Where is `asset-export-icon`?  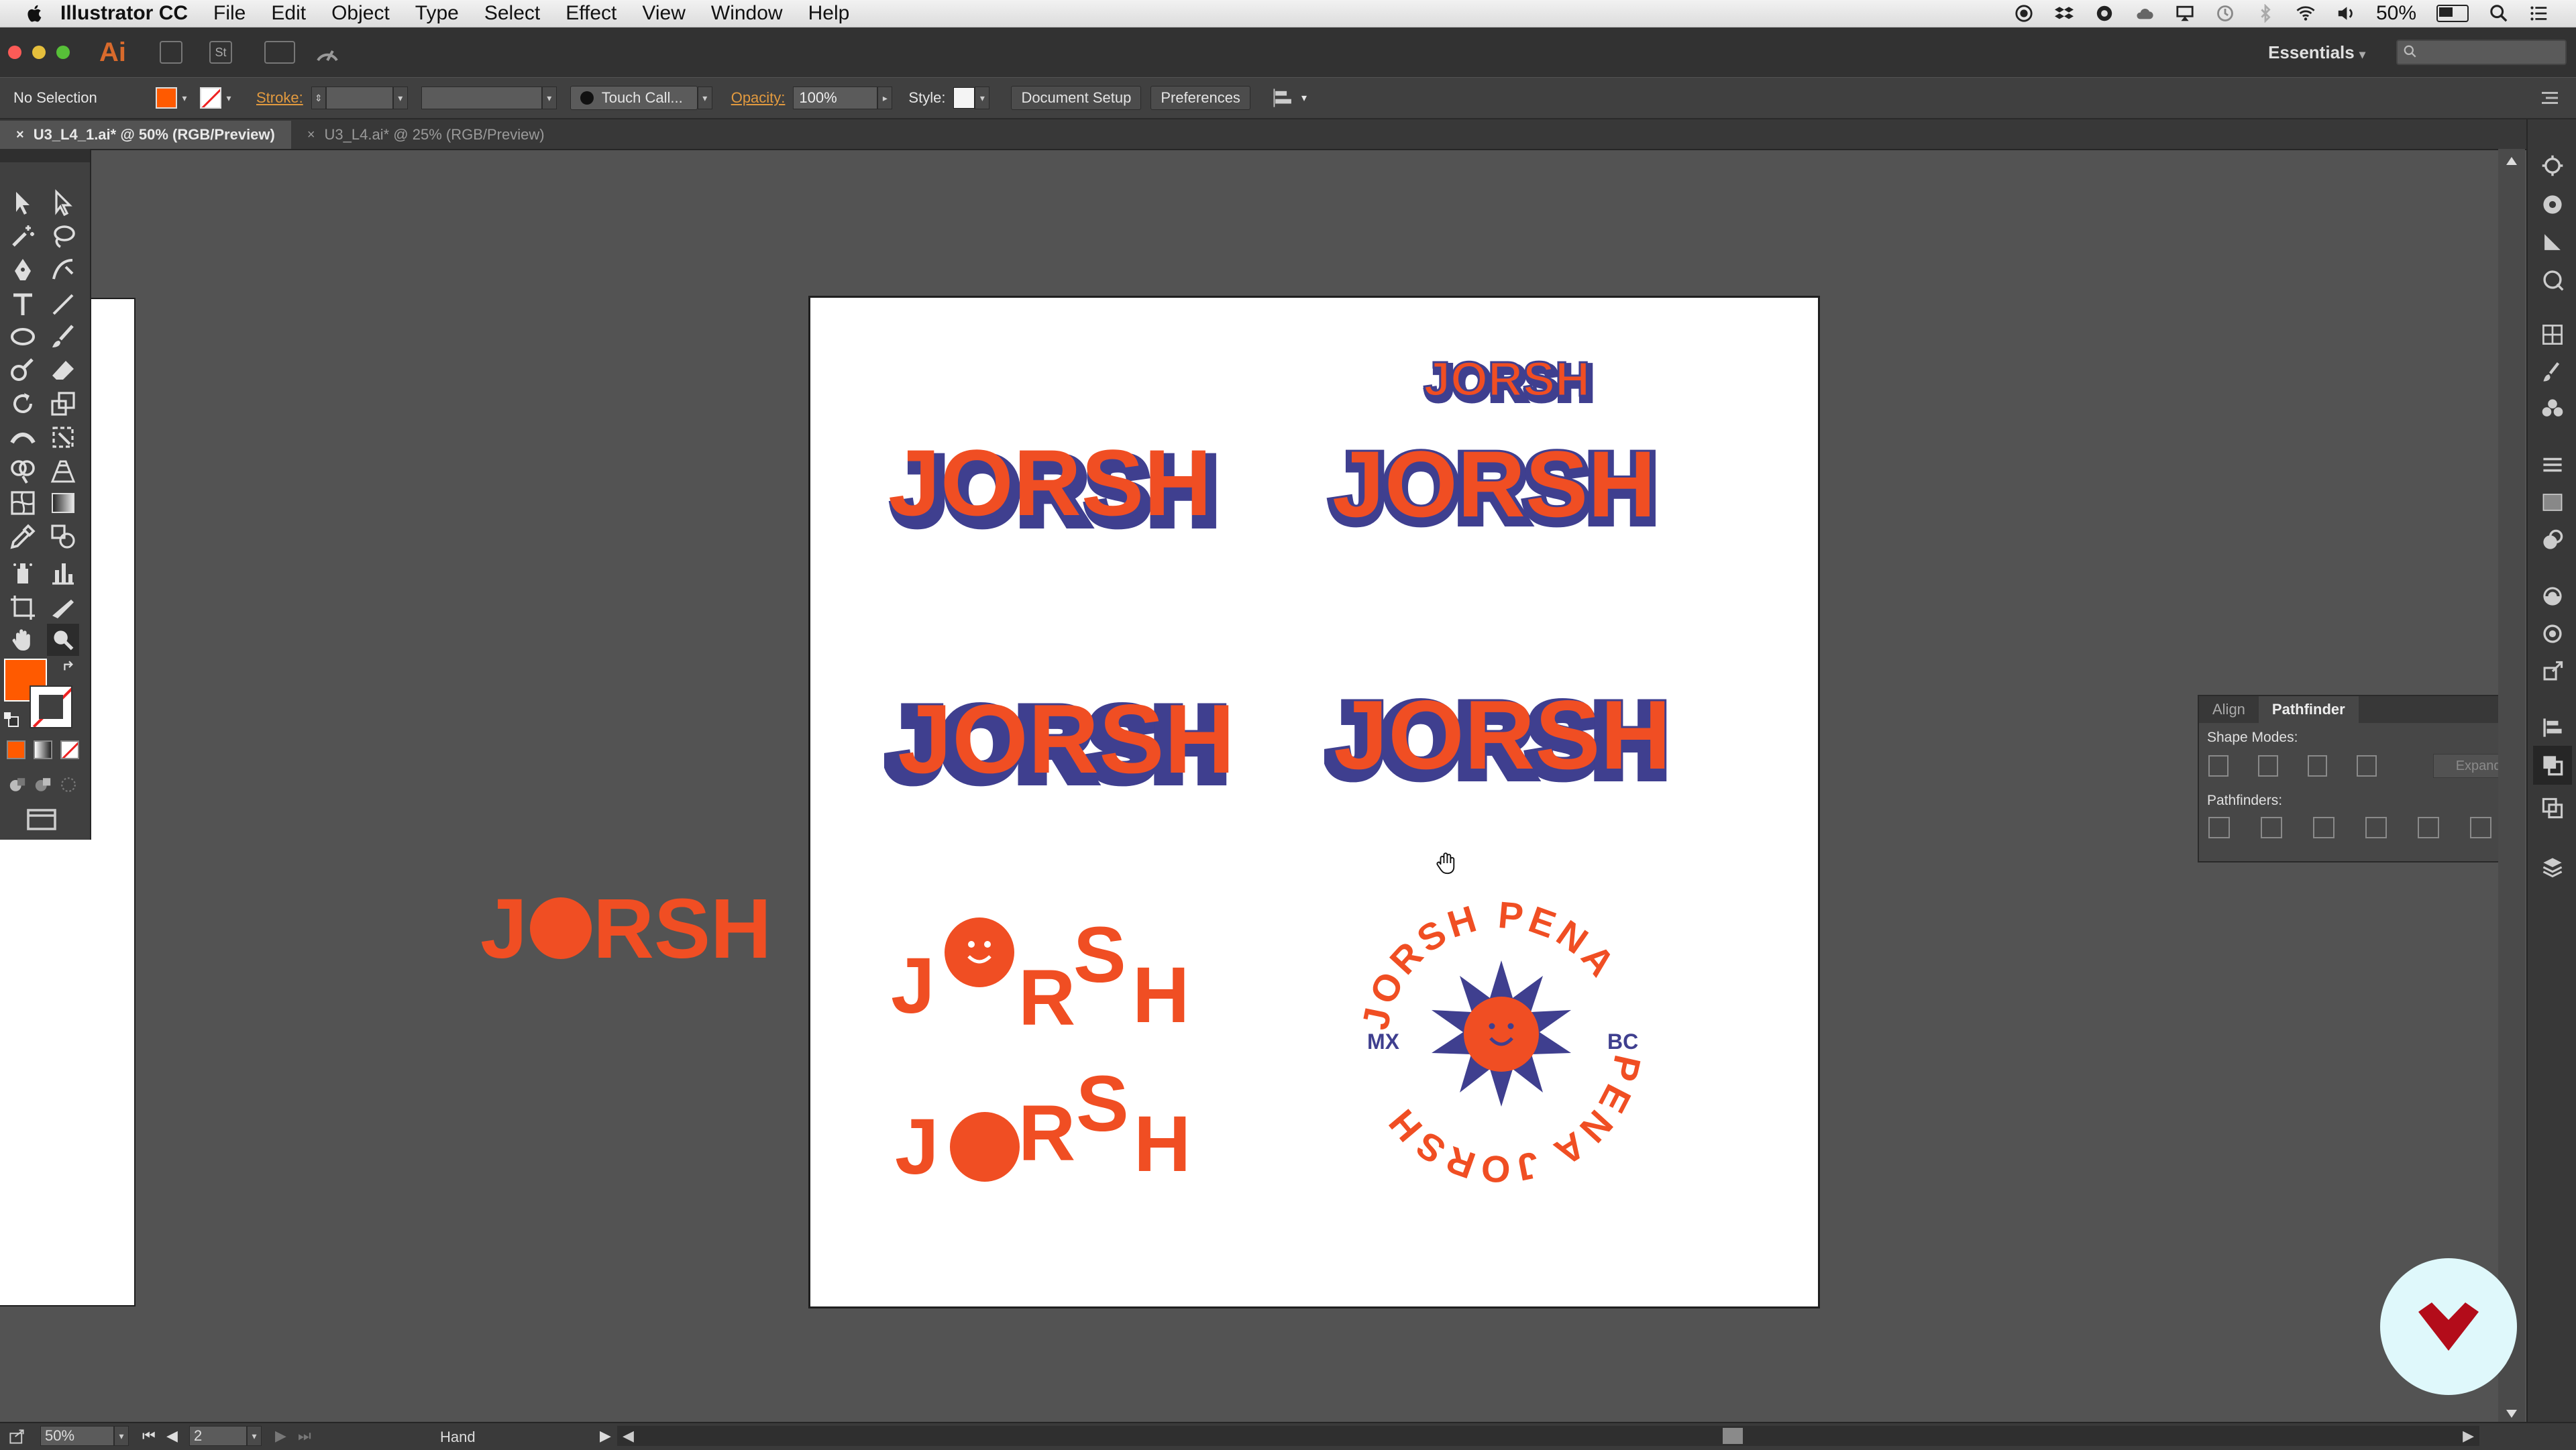 asset-export-icon is located at coordinates (2552, 671).